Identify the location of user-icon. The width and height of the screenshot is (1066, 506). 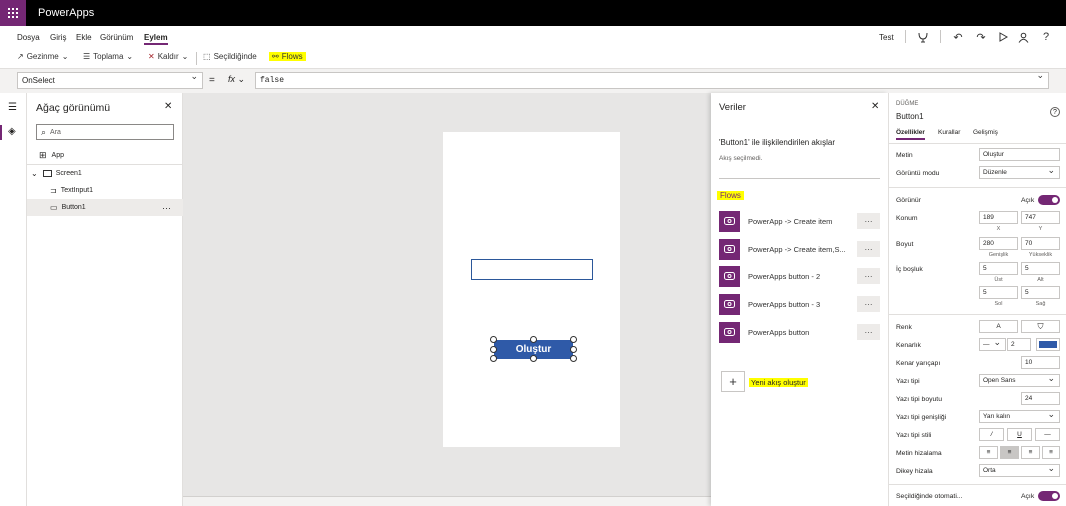
(1023, 37).